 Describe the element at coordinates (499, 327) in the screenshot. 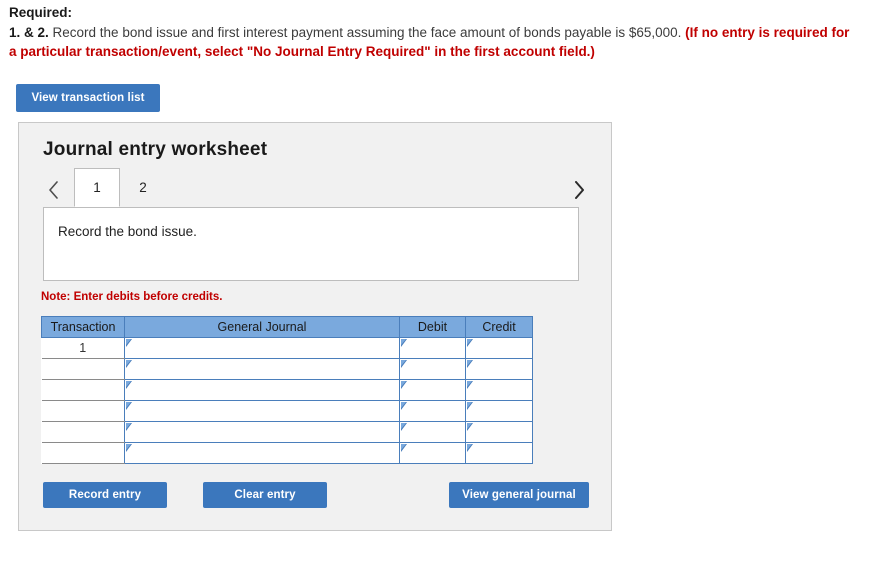

I see `column-header-credit: Credit` at that location.